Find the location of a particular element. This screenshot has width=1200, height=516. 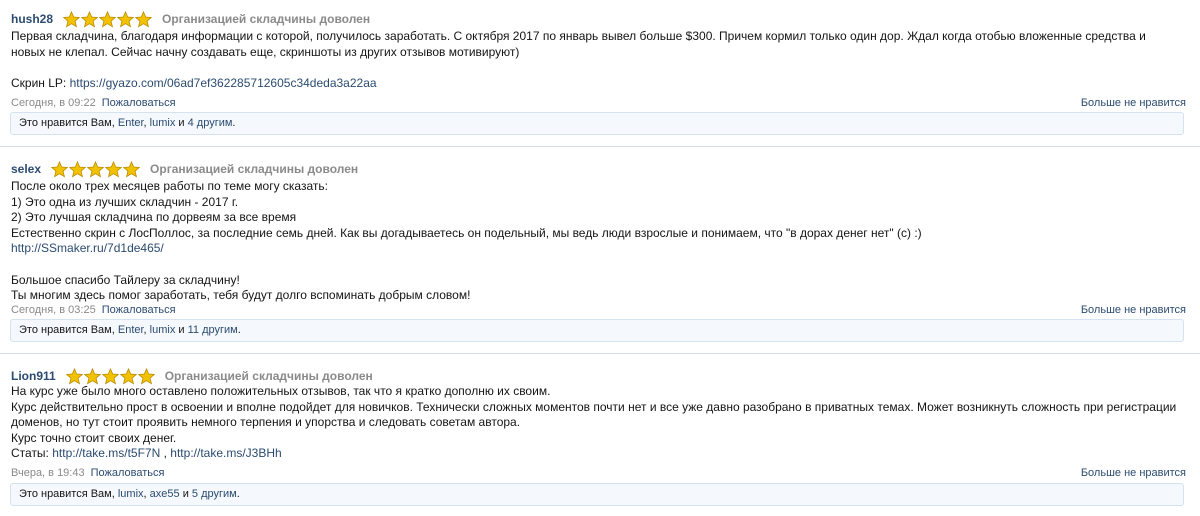

review-header: Lion911 Организацией складчины доволен is located at coordinates (192, 376).